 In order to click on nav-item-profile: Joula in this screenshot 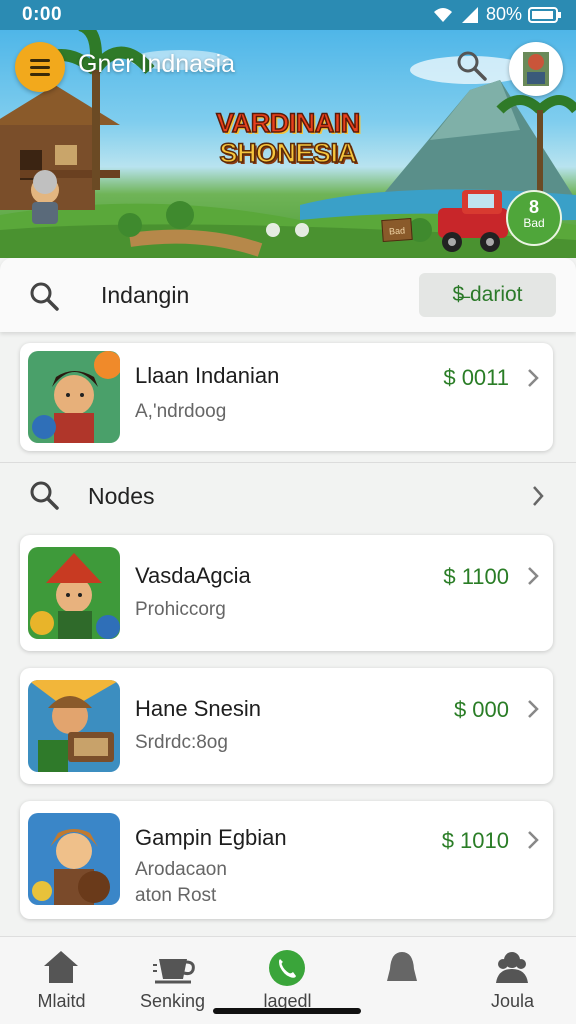, I will do `click(512, 980)`.